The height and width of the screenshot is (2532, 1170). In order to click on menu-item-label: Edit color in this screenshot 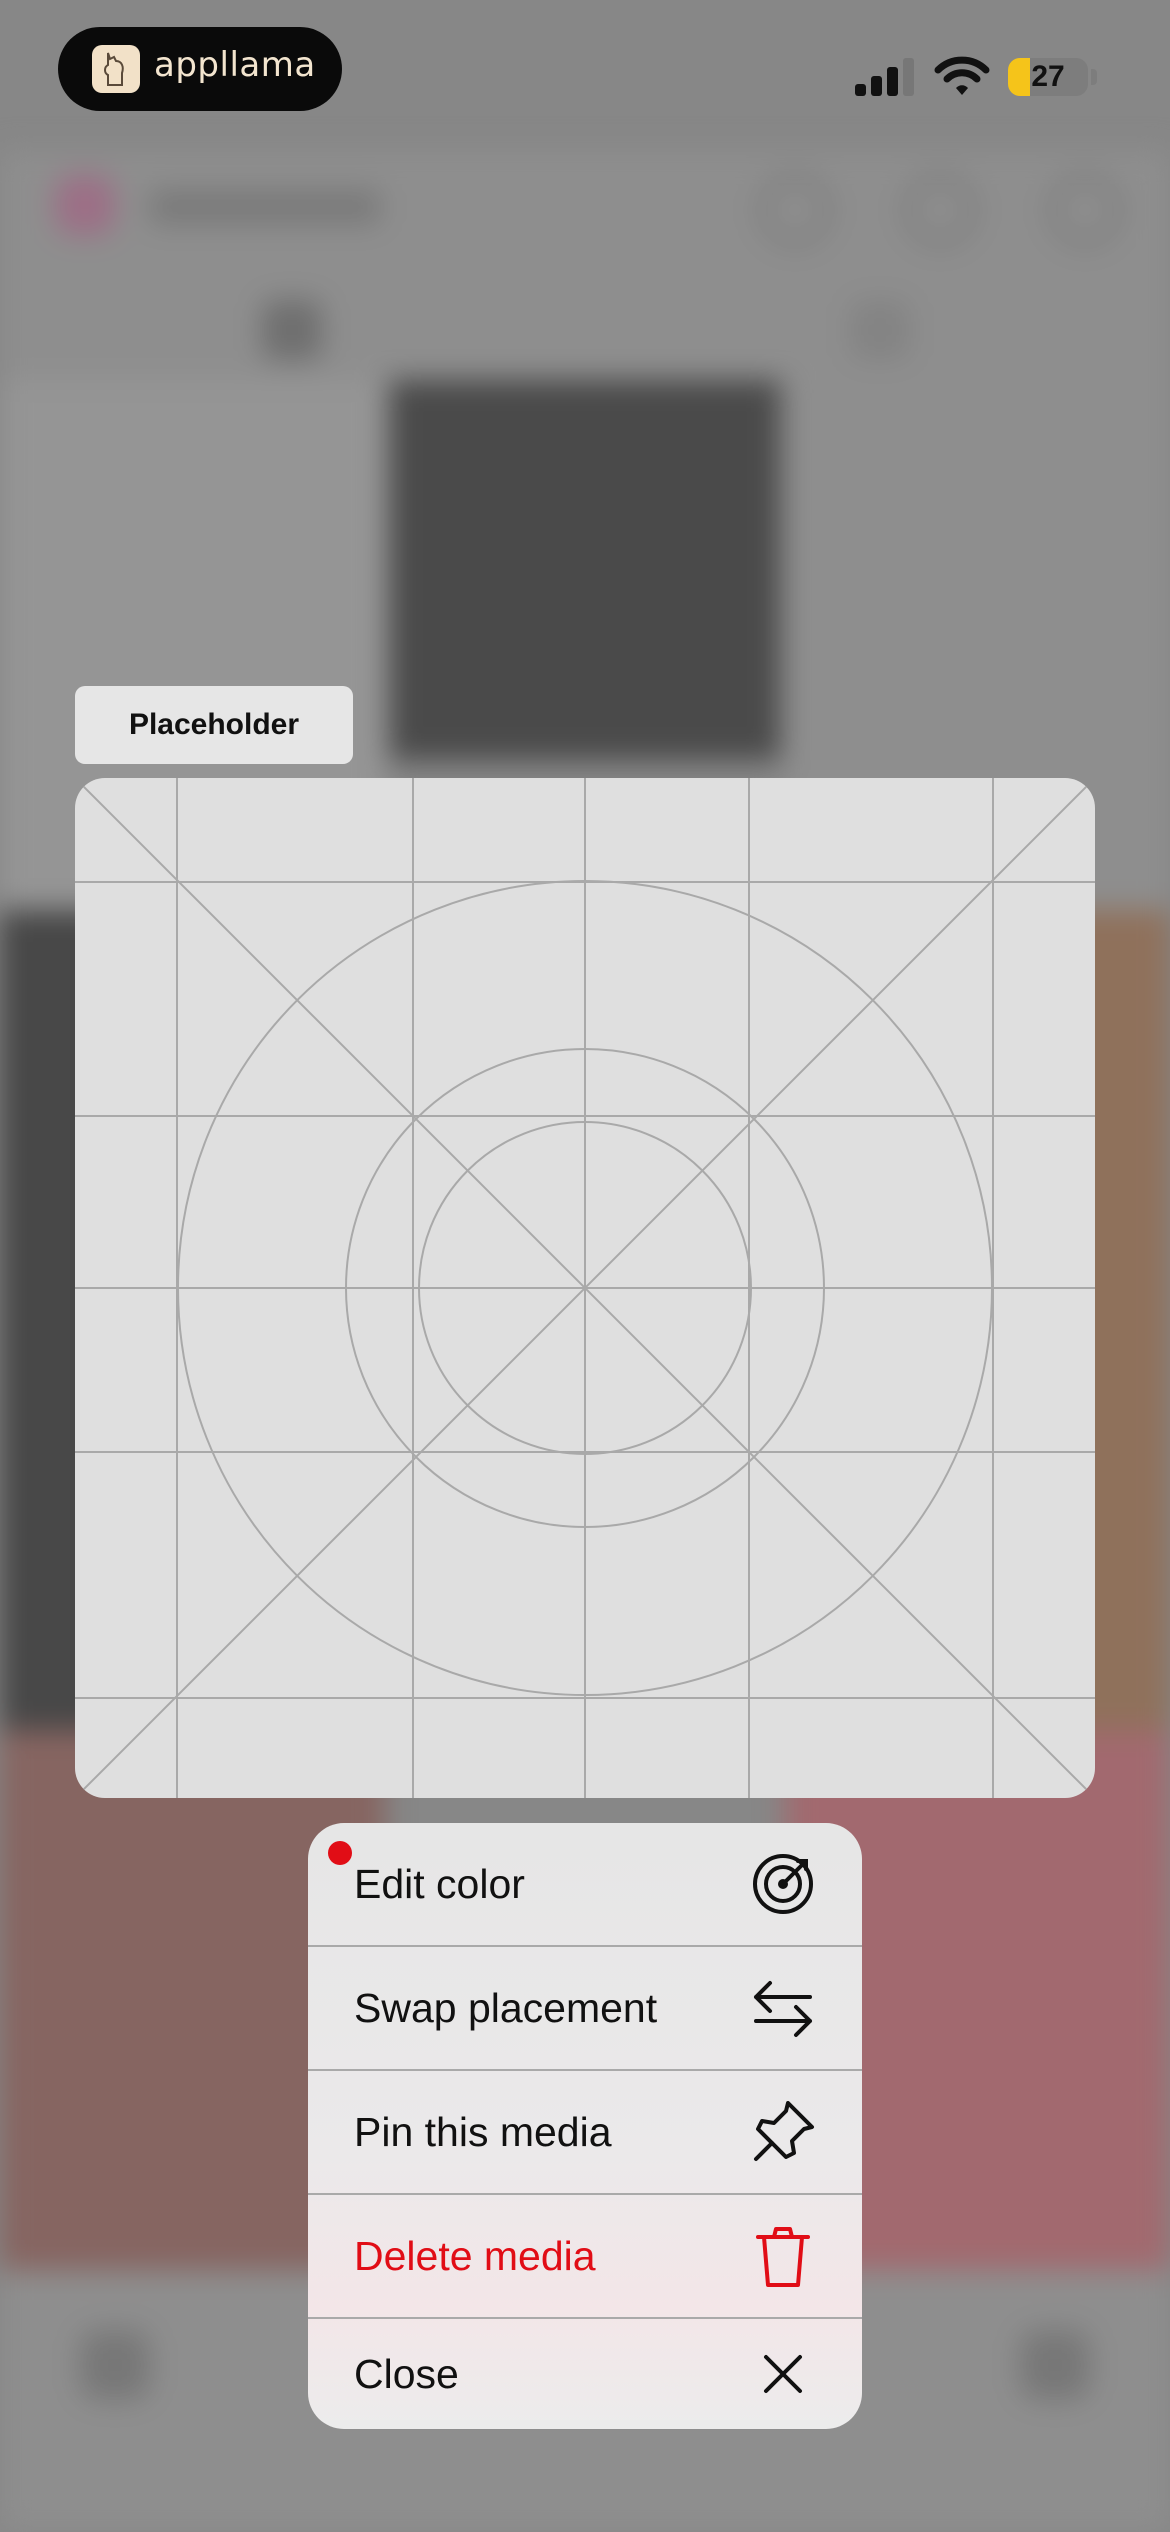, I will do `click(439, 1883)`.